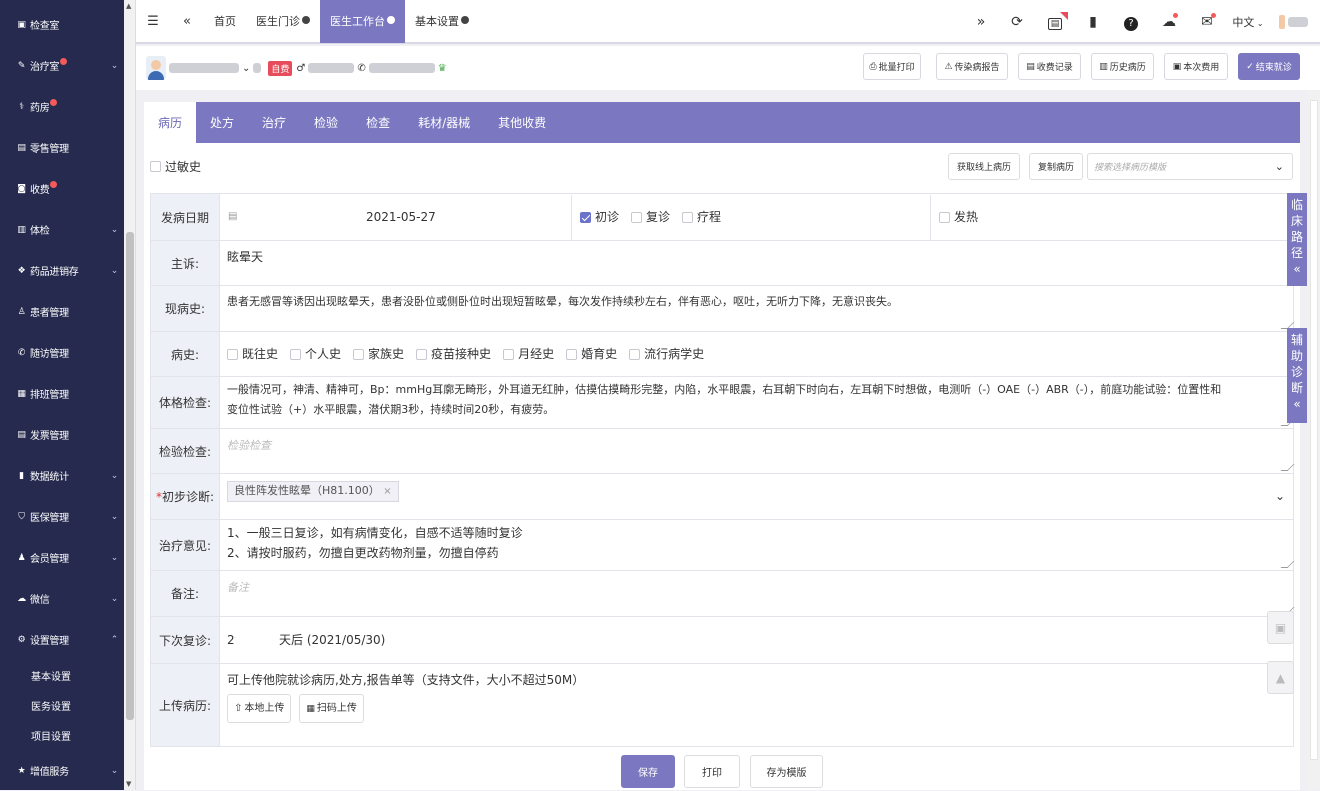 The image size is (1320, 791). What do you see at coordinates (591, 354) in the screenshot?
I see `history-checkbox: 婚育史` at bounding box center [591, 354].